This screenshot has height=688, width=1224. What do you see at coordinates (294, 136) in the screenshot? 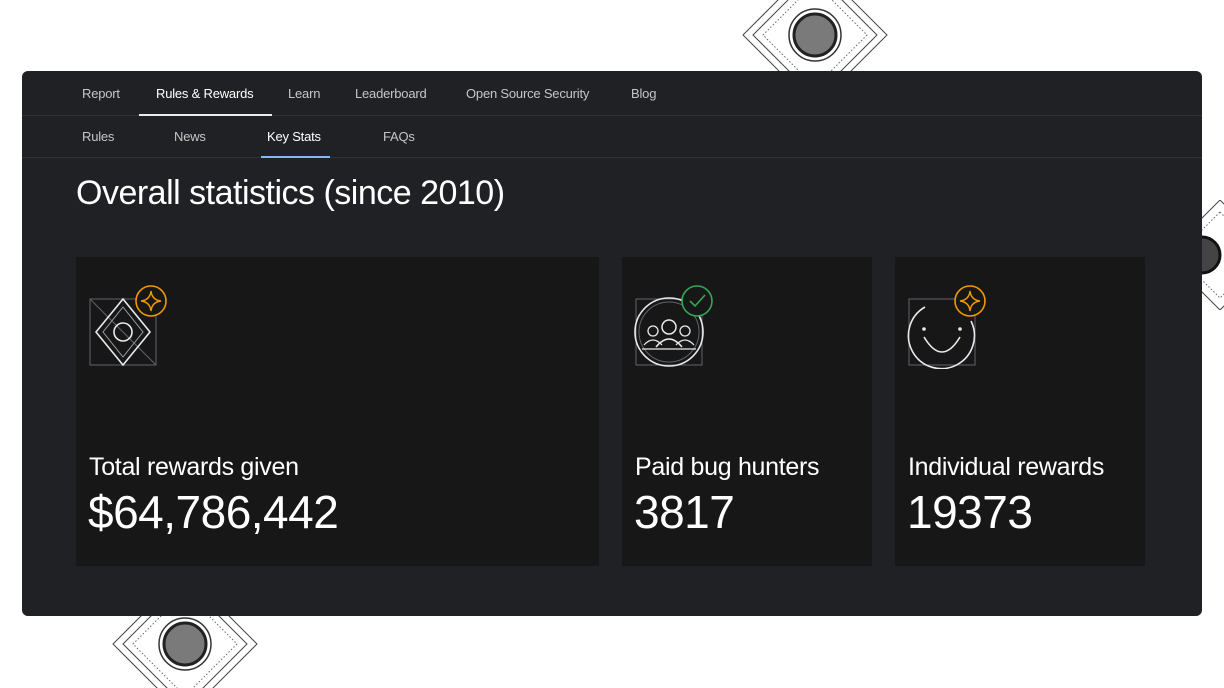
I see `subtab-key-stats: Key Stats` at bounding box center [294, 136].